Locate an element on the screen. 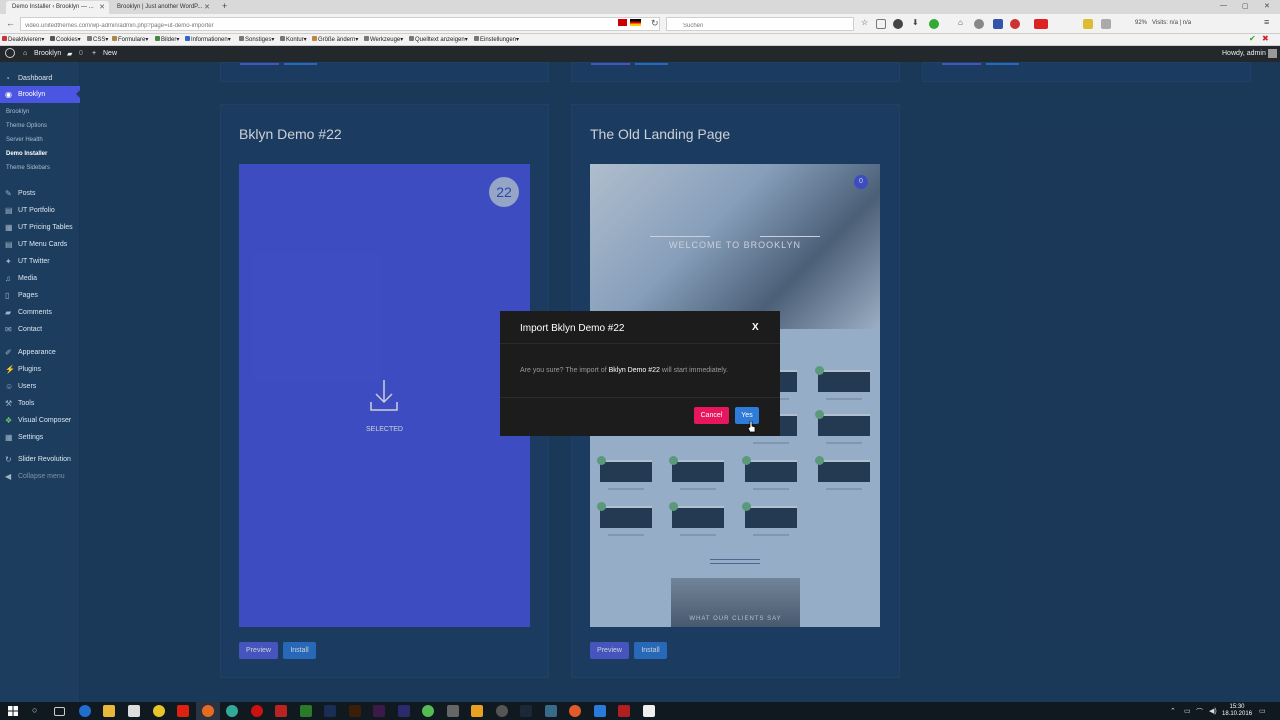  windows-start-icon is located at coordinates (13, 711).